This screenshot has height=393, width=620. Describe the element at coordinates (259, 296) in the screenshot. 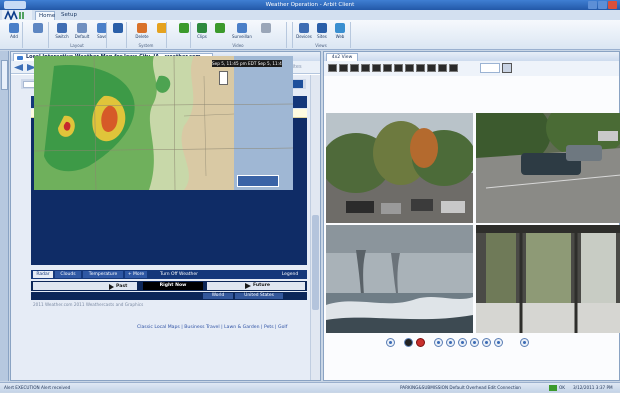

I see `united-states-button: United States` at that location.